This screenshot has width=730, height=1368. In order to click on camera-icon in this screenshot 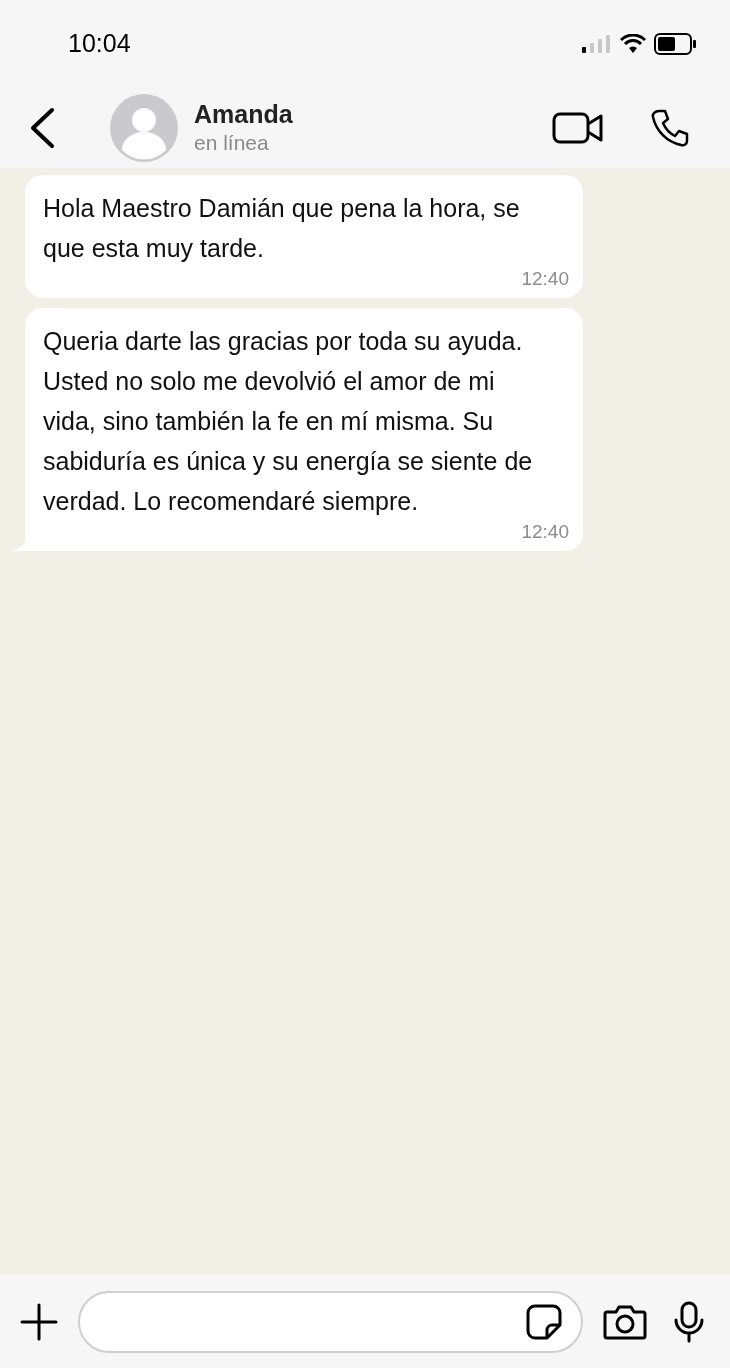, I will do `click(625, 1321)`.